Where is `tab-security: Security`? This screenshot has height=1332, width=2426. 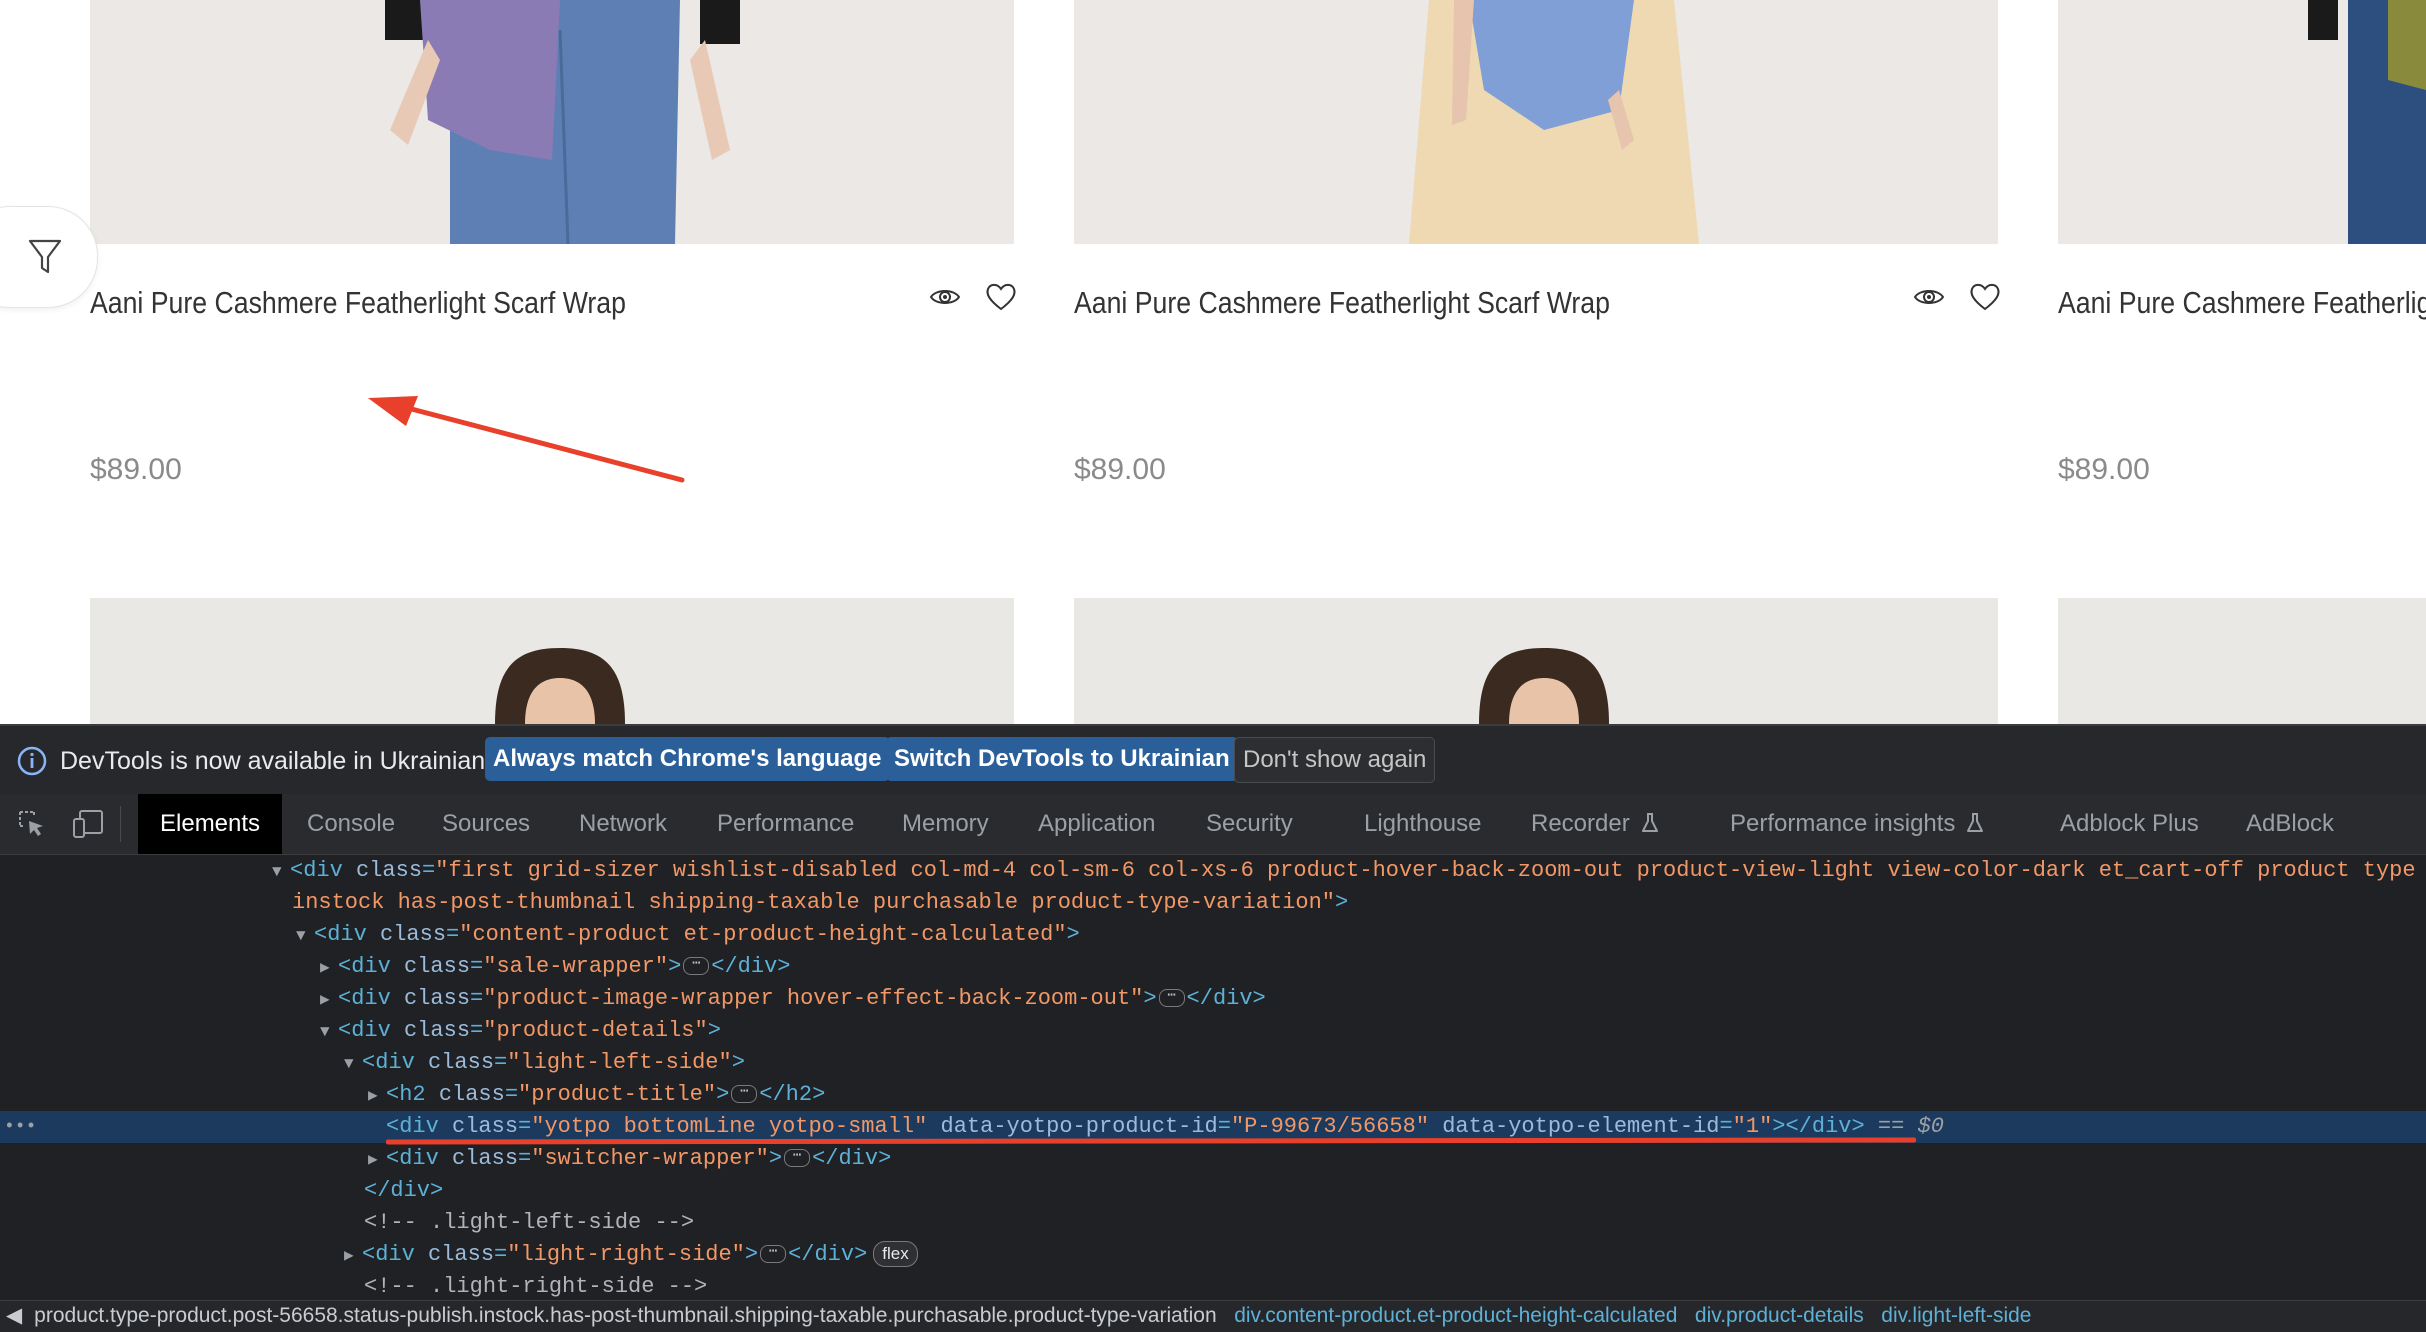 tab-security: Security is located at coordinates (1249, 824).